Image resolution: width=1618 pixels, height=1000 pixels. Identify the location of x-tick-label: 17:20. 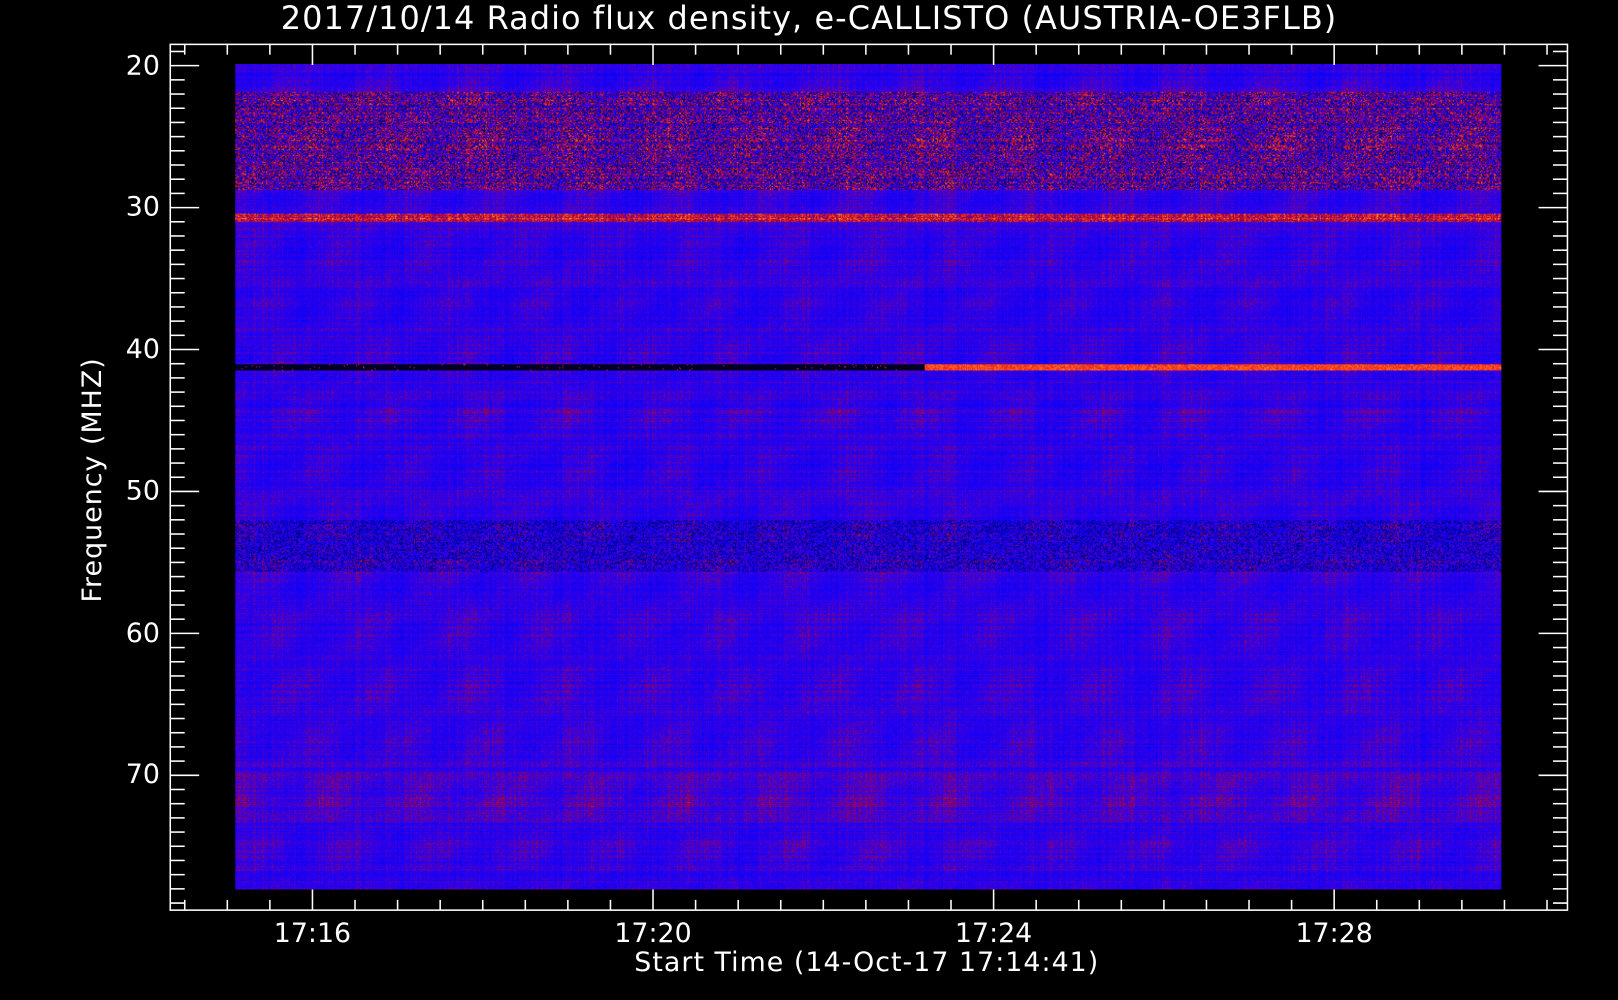
(653, 934).